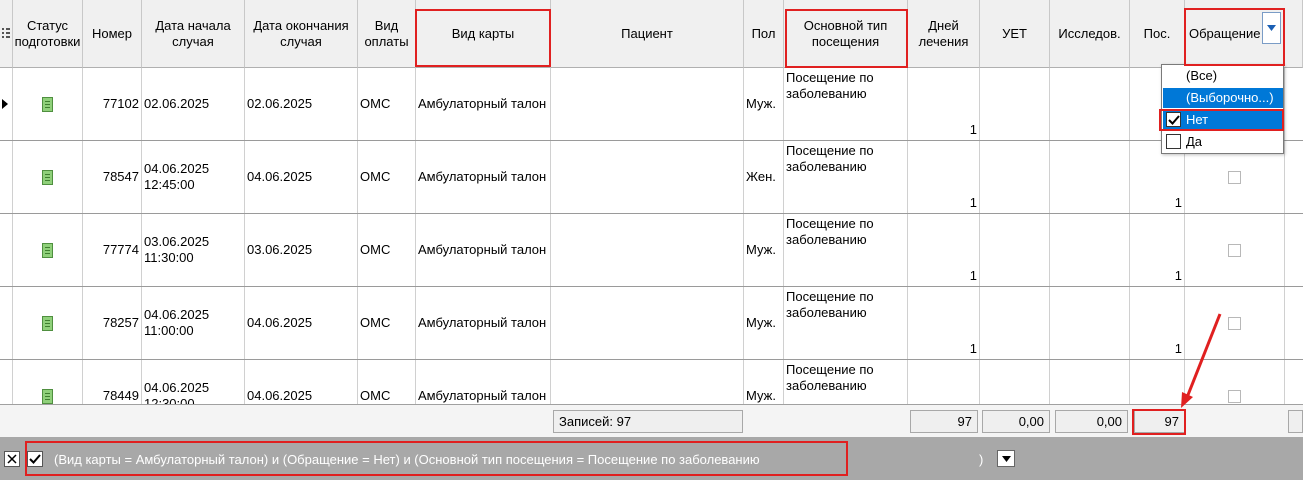 The width and height of the screenshot is (1303, 480). Describe the element at coordinates (1090, 34) in the screenshot. I see `header-research: Исследов.` at that location.